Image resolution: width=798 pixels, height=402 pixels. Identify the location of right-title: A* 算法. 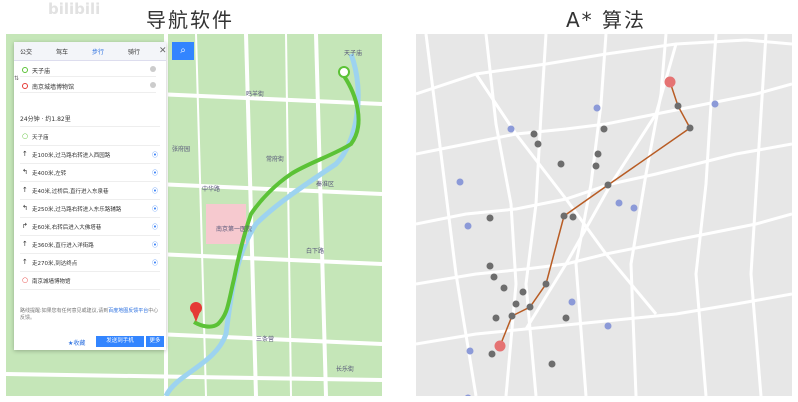
(606, 20).